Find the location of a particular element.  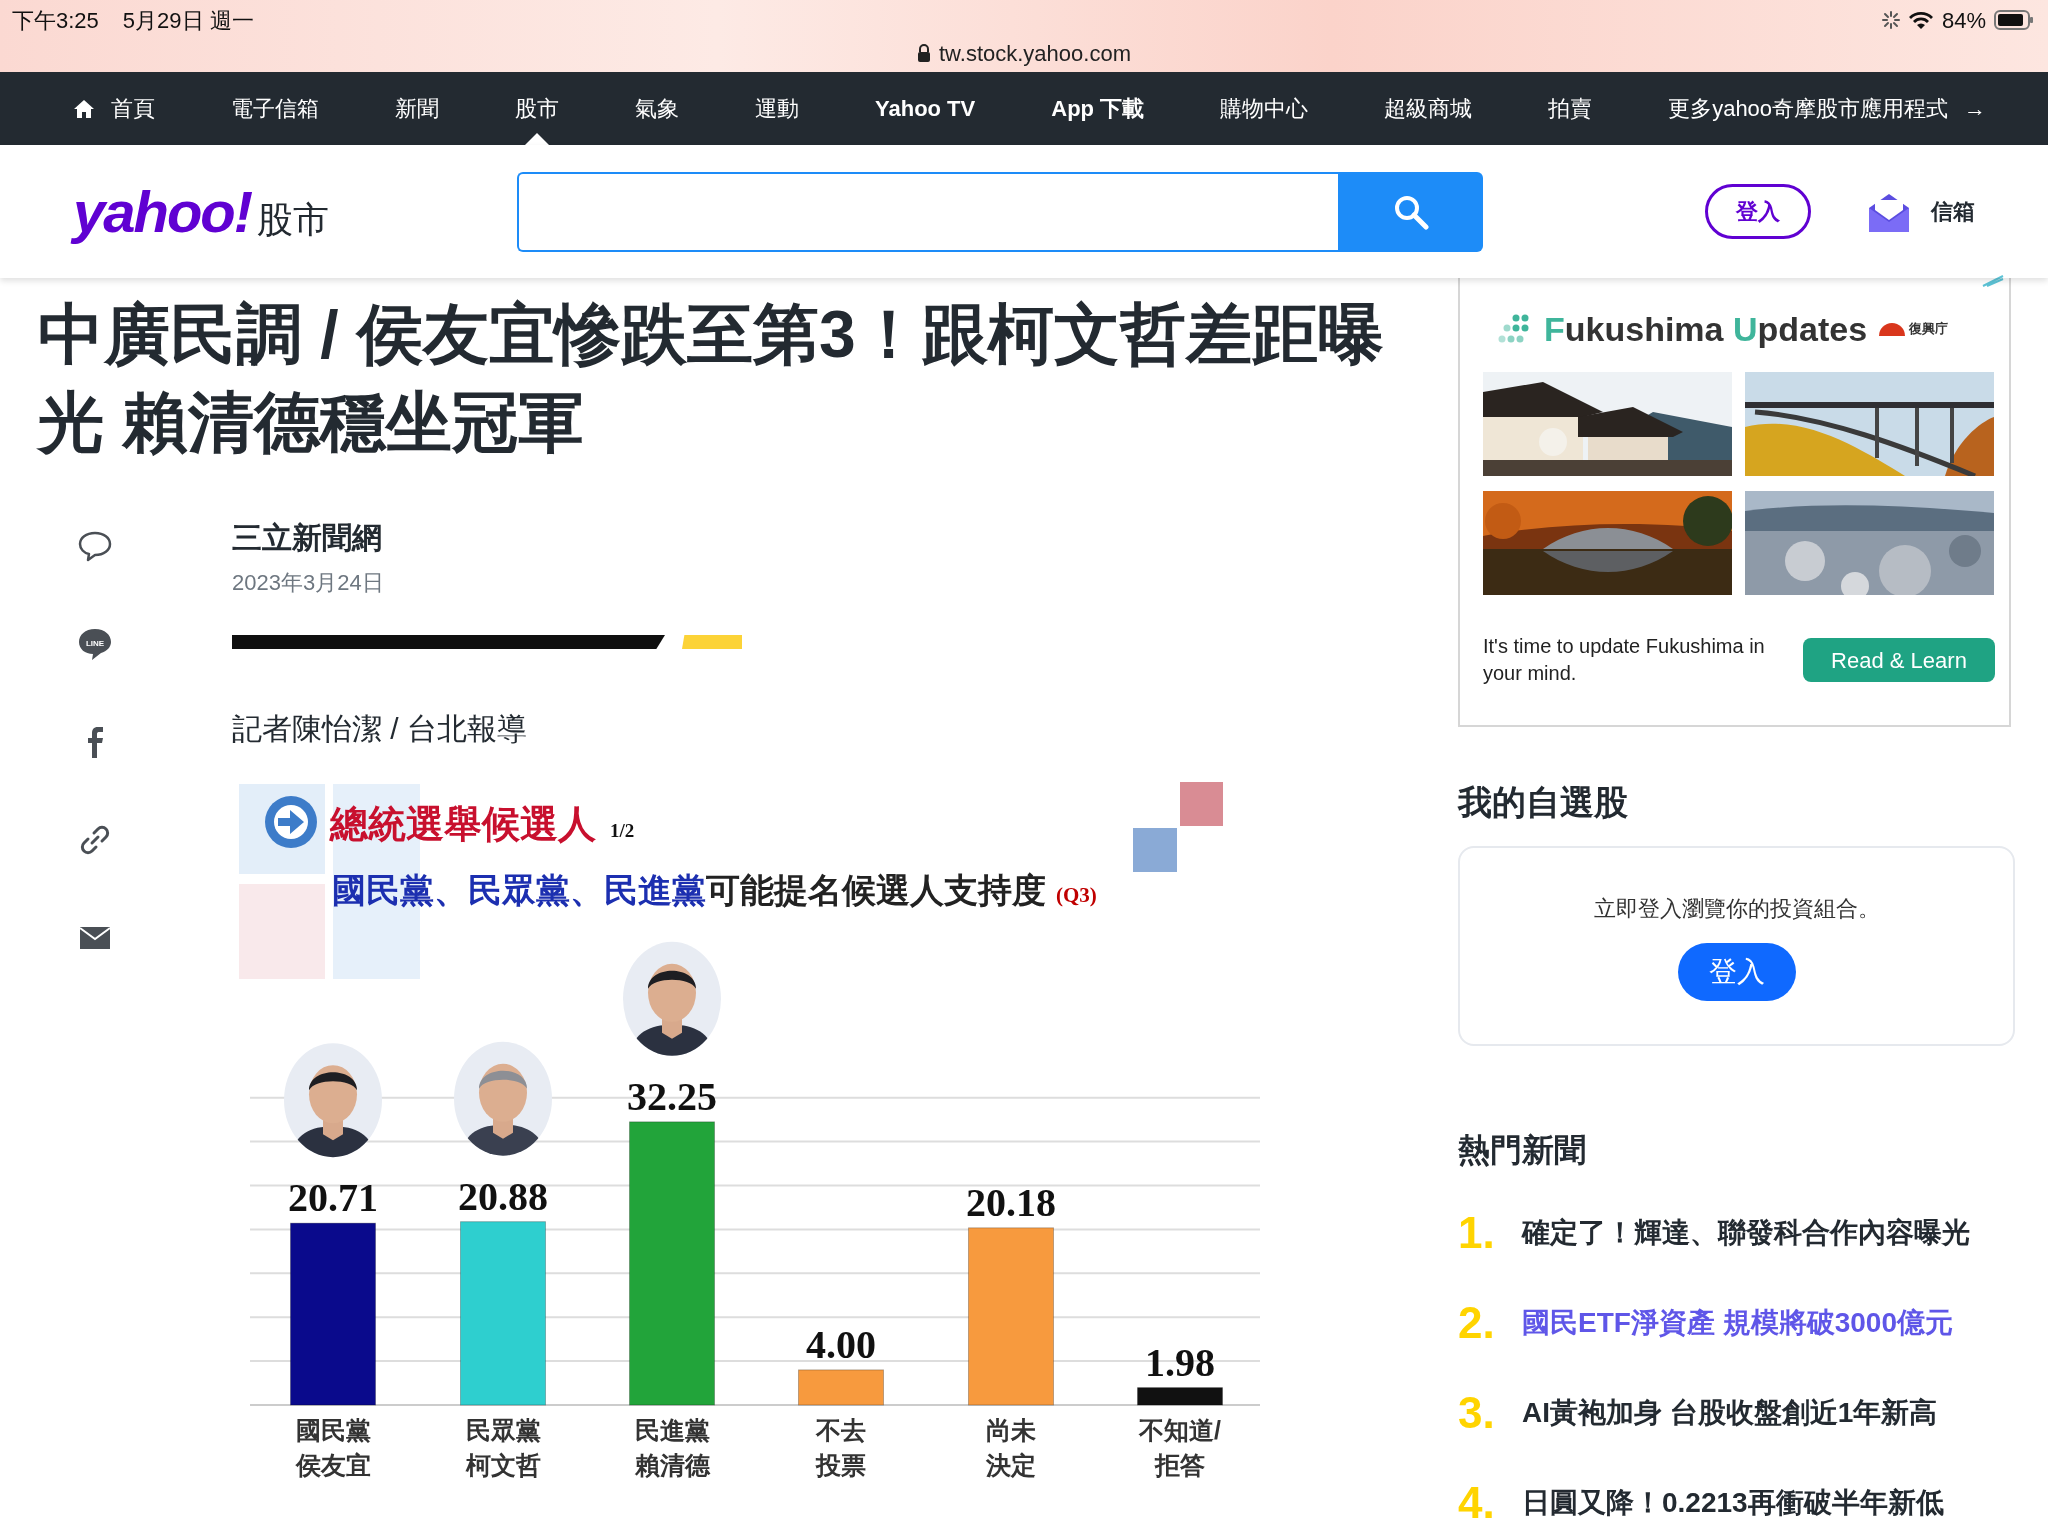

nav-tab: 新聞 is located at coordinates (417, 108).